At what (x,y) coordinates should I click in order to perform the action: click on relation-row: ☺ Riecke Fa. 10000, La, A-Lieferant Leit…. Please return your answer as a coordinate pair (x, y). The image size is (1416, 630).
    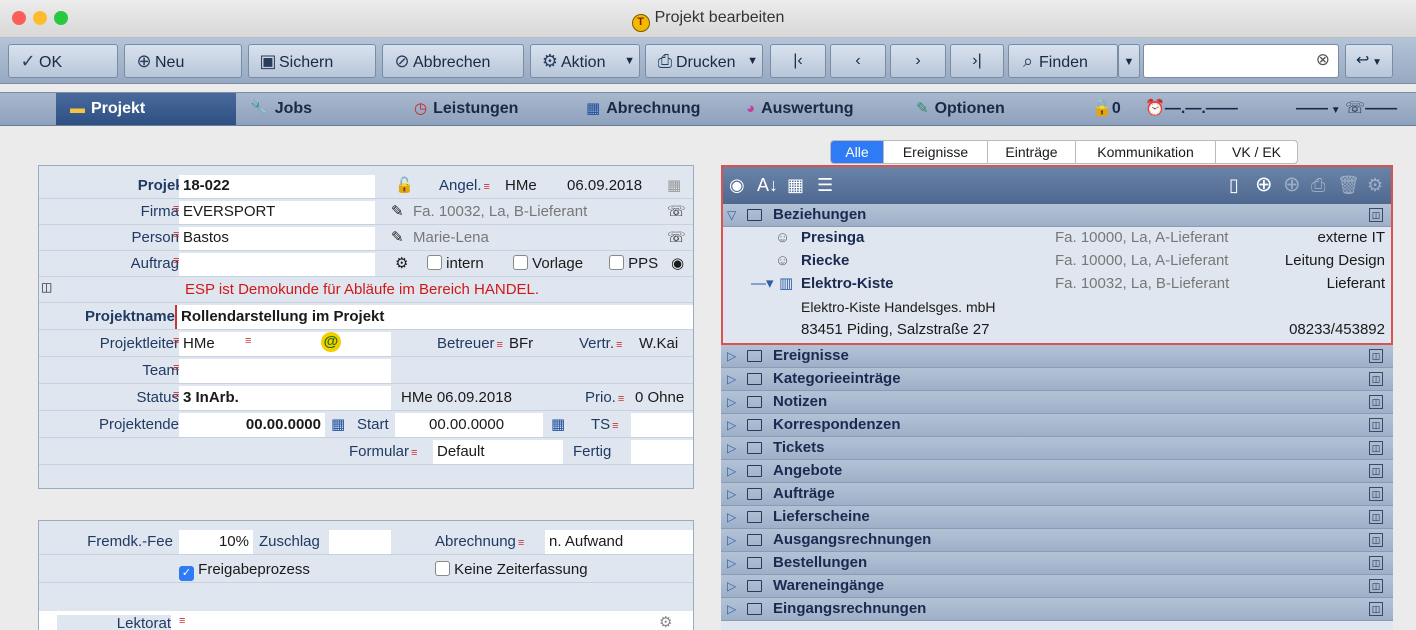
    Looking at the image, I should click on (1057, 261).